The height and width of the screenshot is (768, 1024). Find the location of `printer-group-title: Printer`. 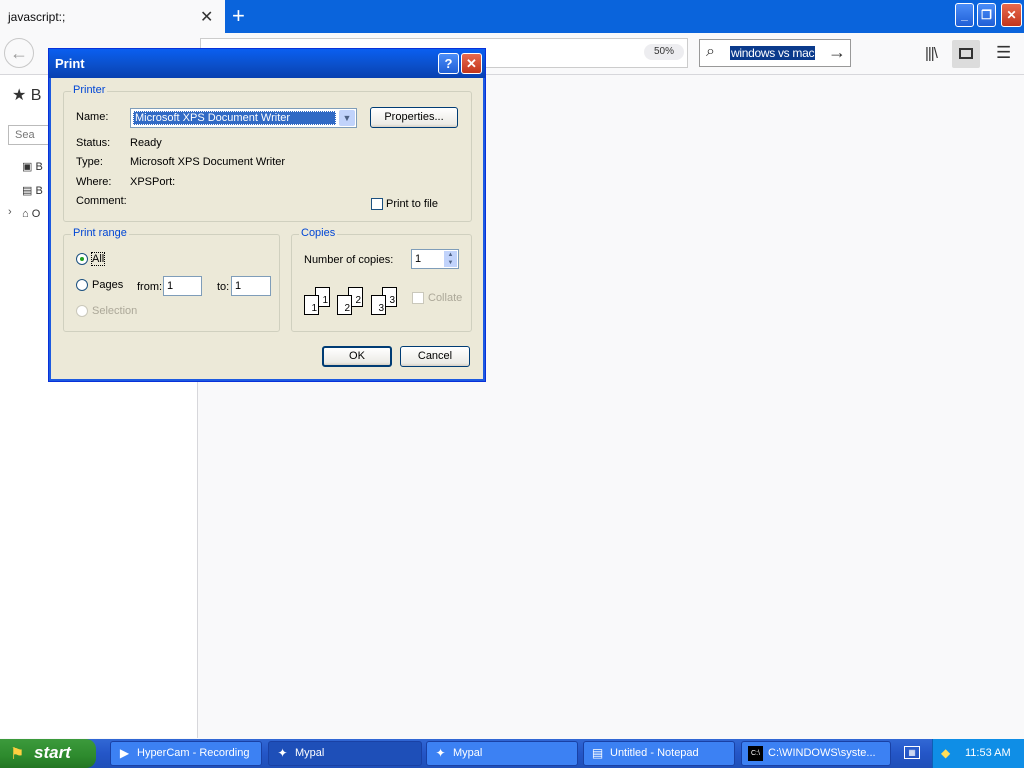

printer-group-title: Printer is located at coordinates (89, 90).